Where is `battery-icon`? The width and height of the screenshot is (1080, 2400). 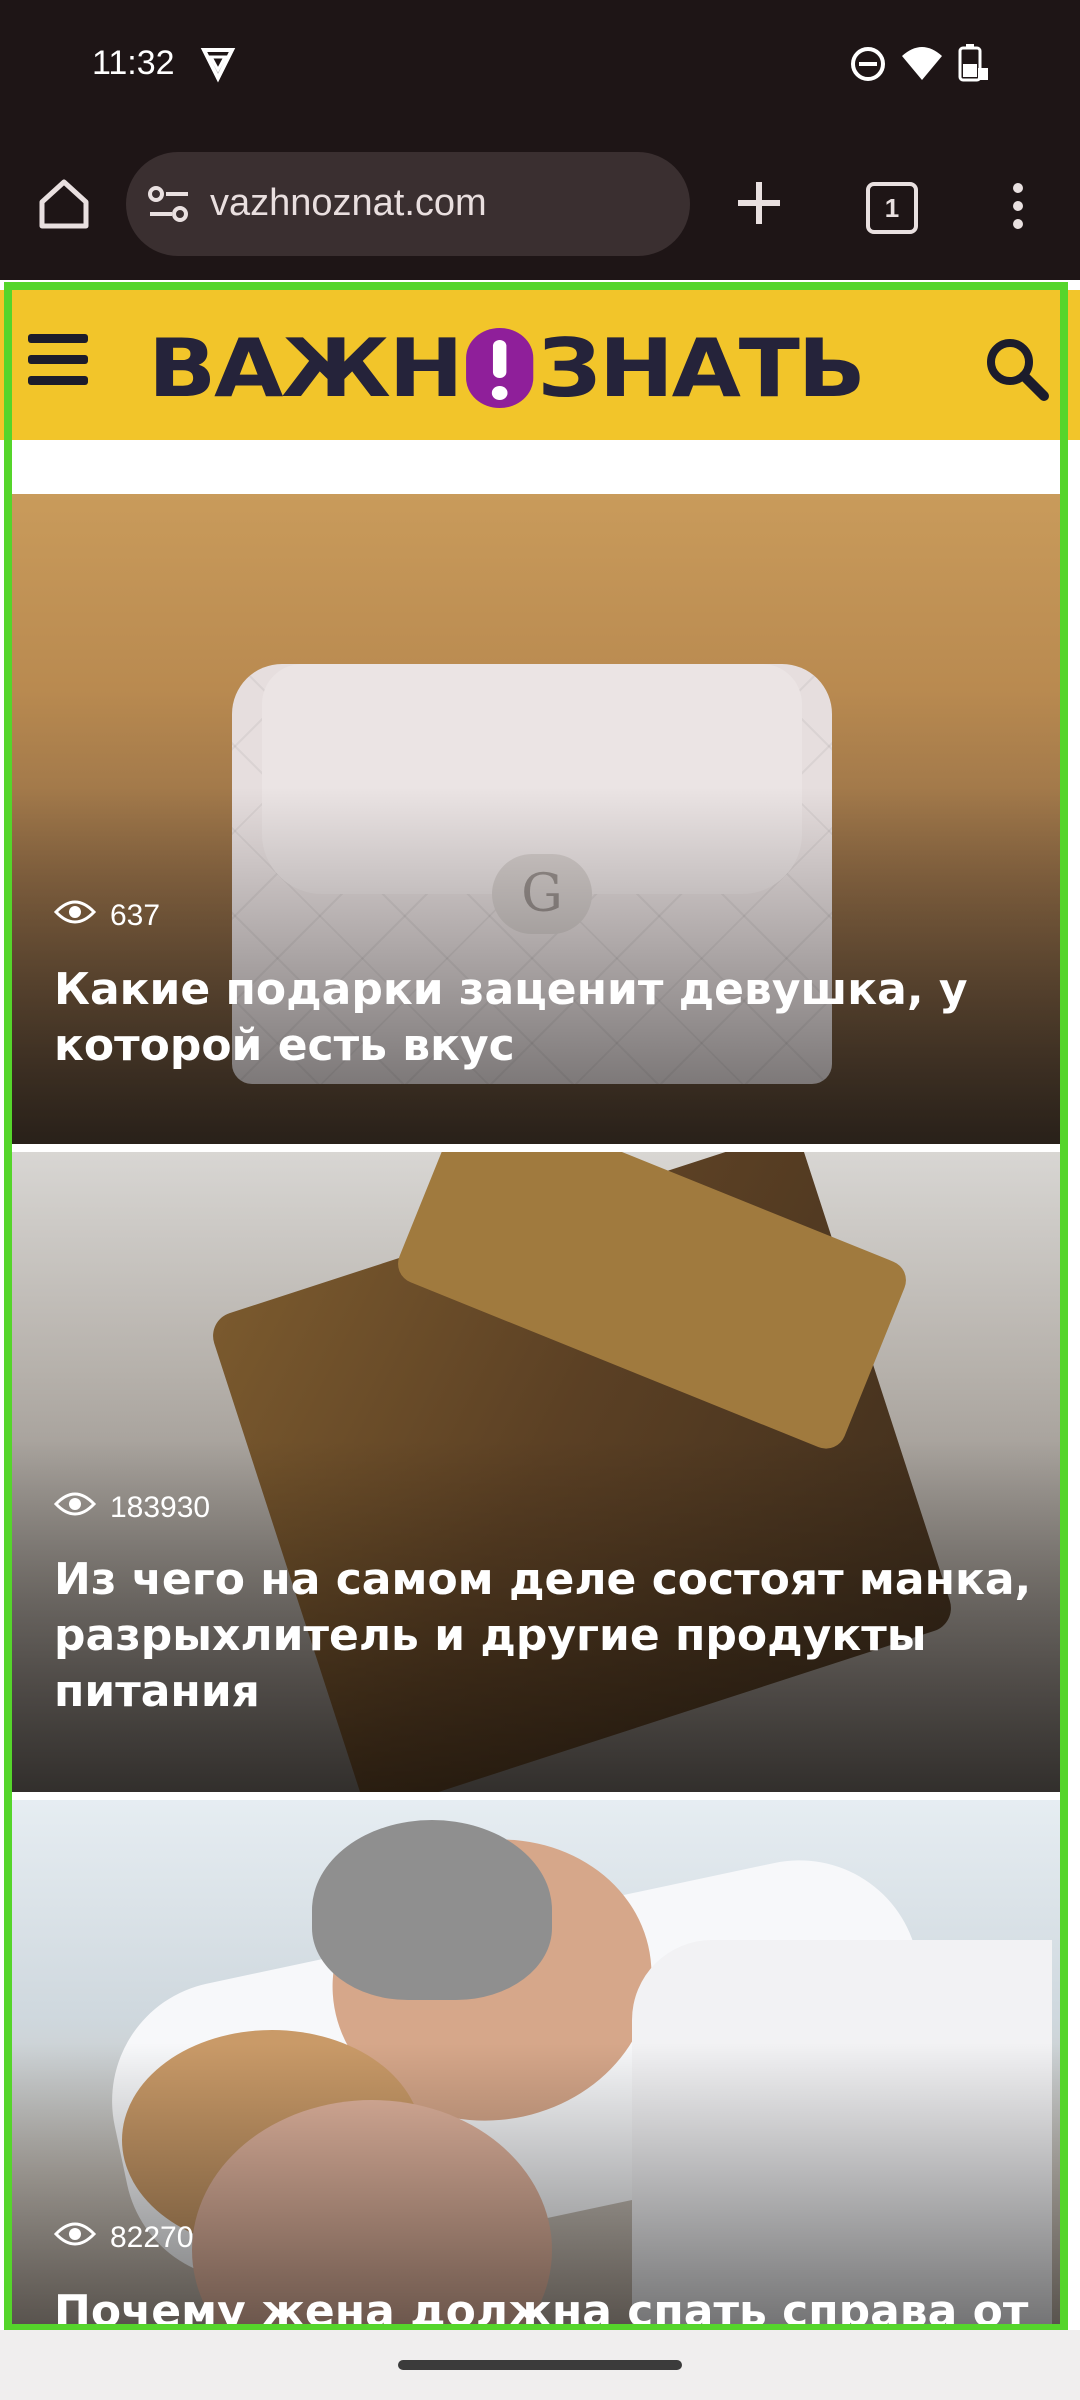 battery-icon is located at coordinates (972, 66).